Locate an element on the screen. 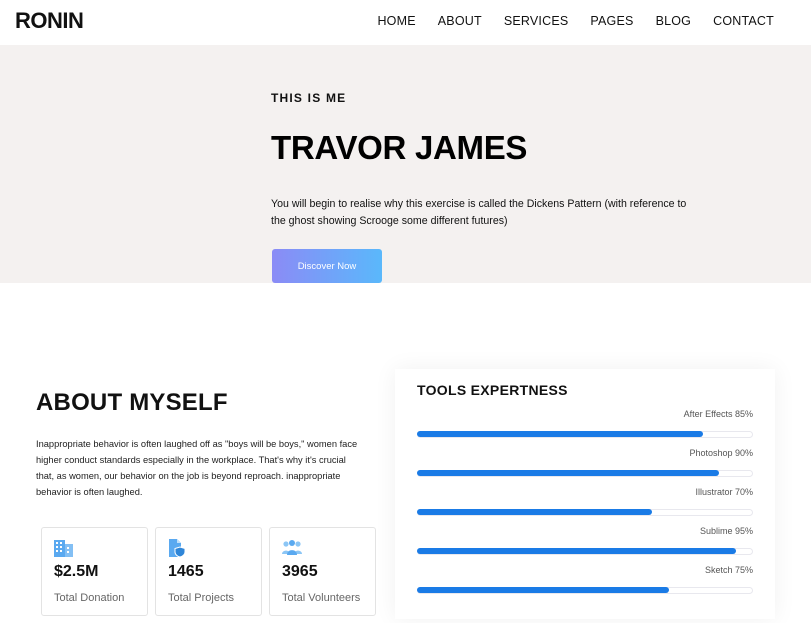  stat-card-projects: 1465 Total Projects is located at coordinates (208, 571).